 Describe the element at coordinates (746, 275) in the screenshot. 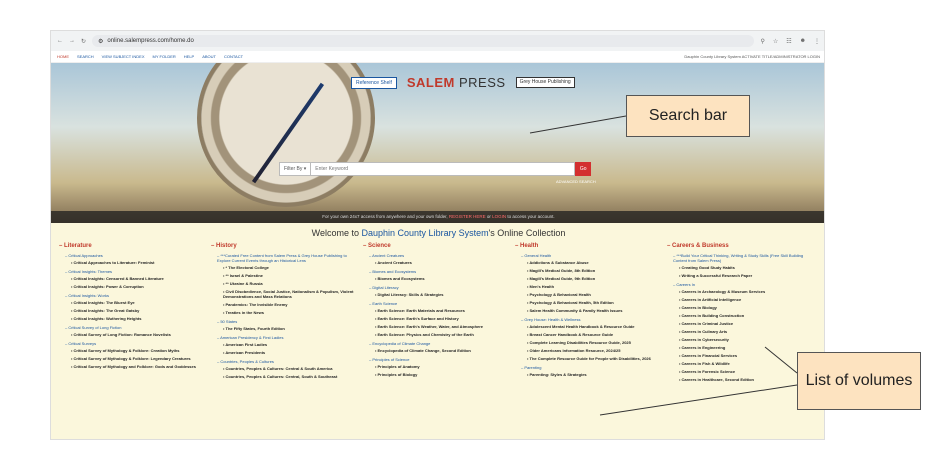

I see `volume-link: • Writing a Successful Research Paper` at that location.